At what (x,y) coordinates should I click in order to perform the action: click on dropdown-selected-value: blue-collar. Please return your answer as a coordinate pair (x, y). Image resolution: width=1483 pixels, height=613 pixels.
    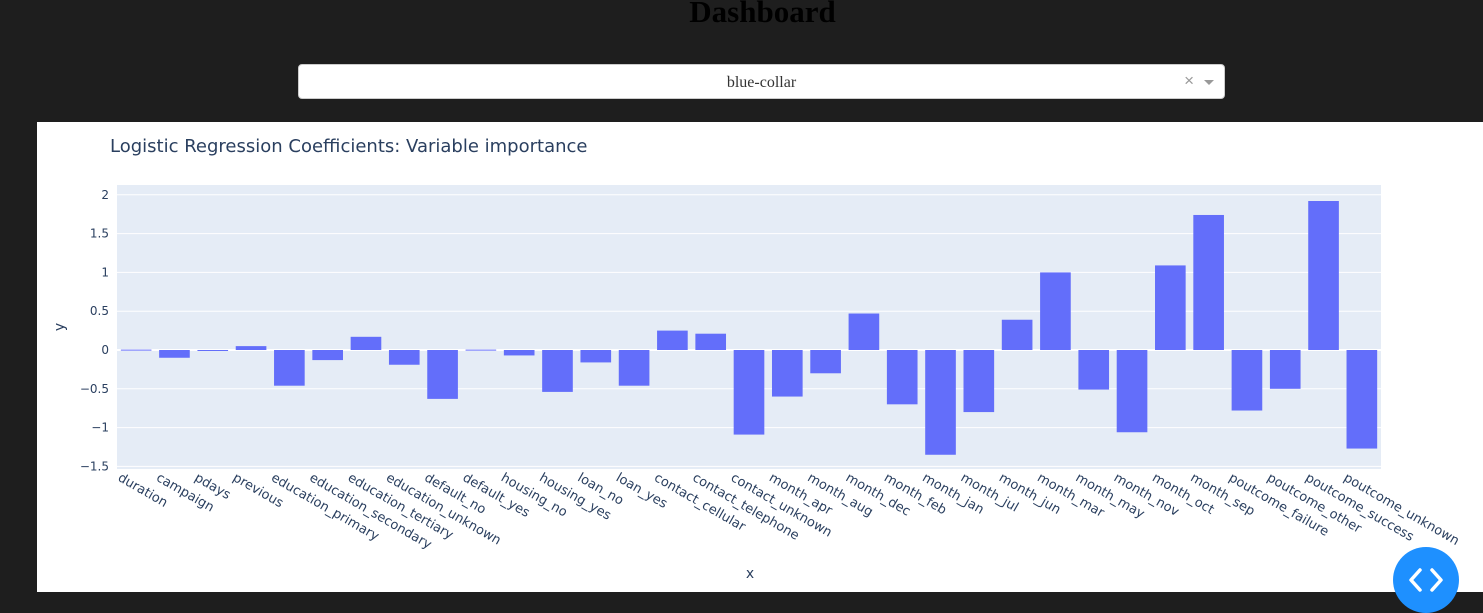
    Looking at the image, I should click on (761, 82).